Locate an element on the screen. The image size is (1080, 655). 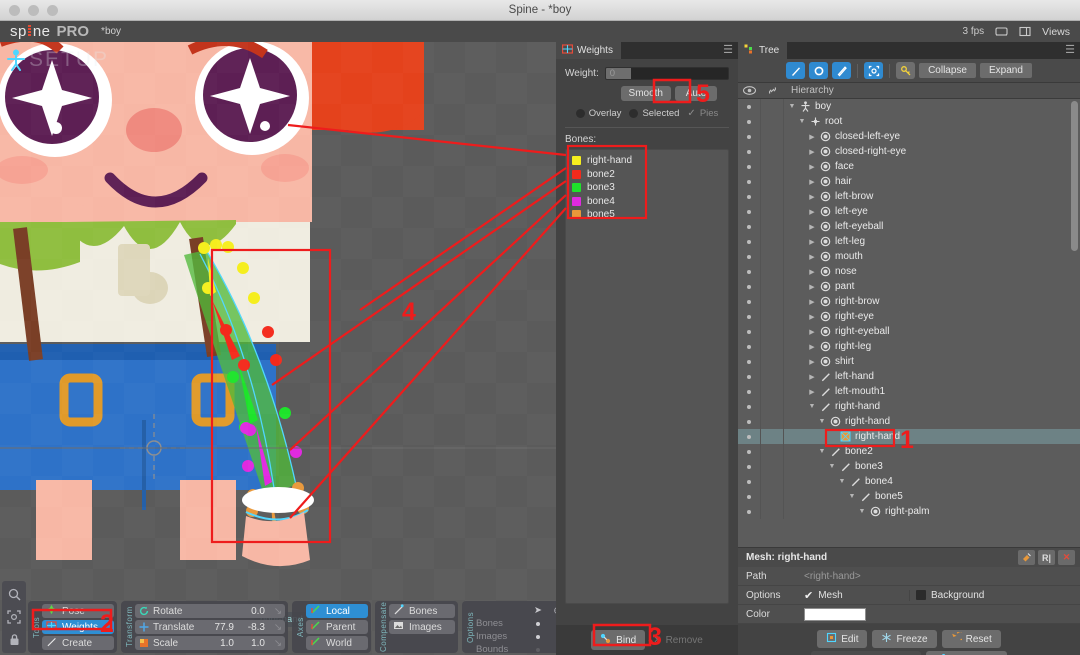
tab-weights: Weights is located at coordinates (588, 50).